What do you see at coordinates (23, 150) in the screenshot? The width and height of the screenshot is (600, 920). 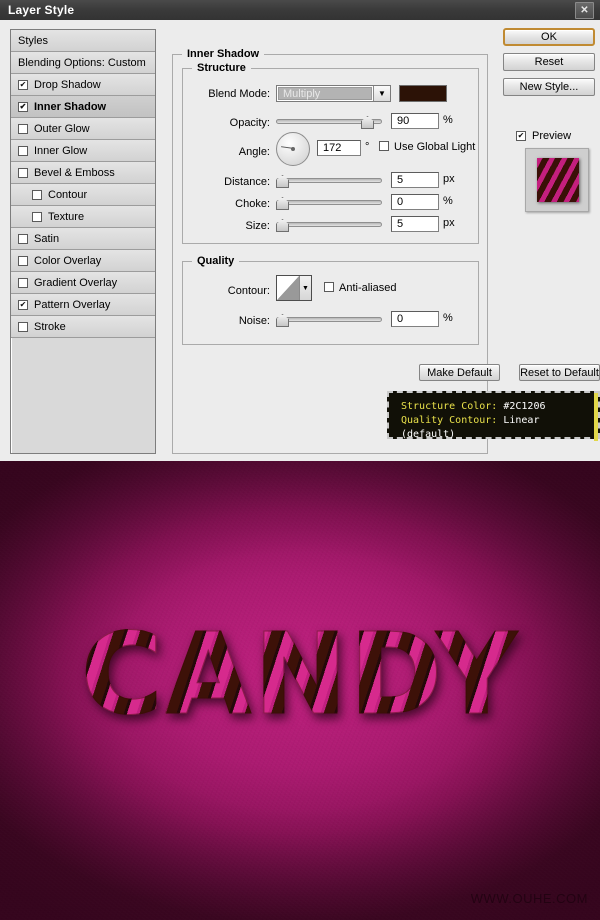 I see `checkbox-inner-glow` at bounding box center [23, 150].